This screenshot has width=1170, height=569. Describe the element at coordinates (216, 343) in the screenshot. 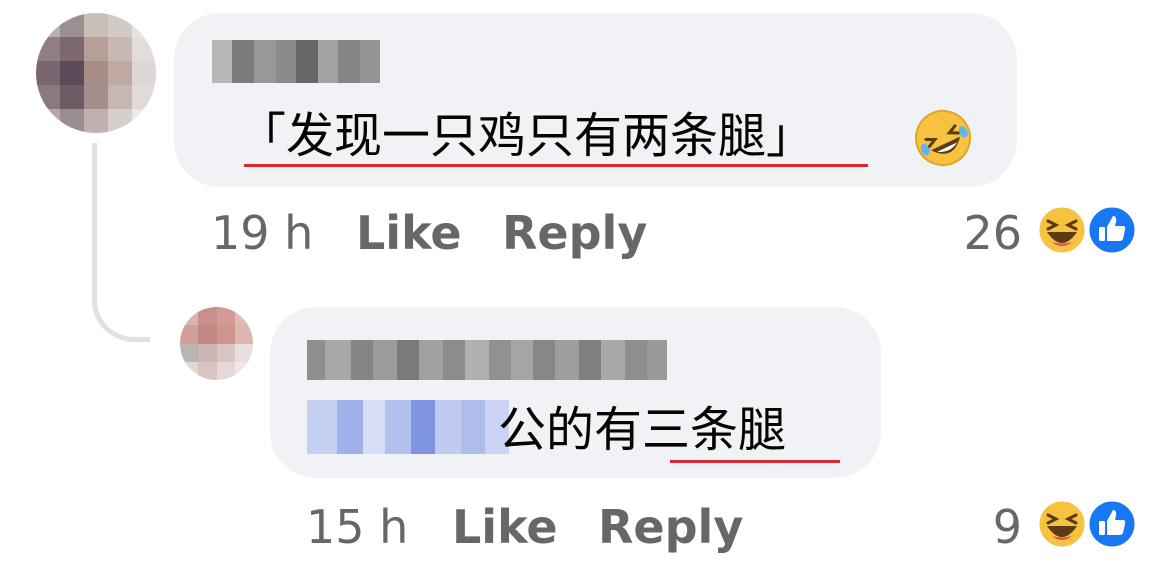

I see `reply-commenter-avatar` at that location.